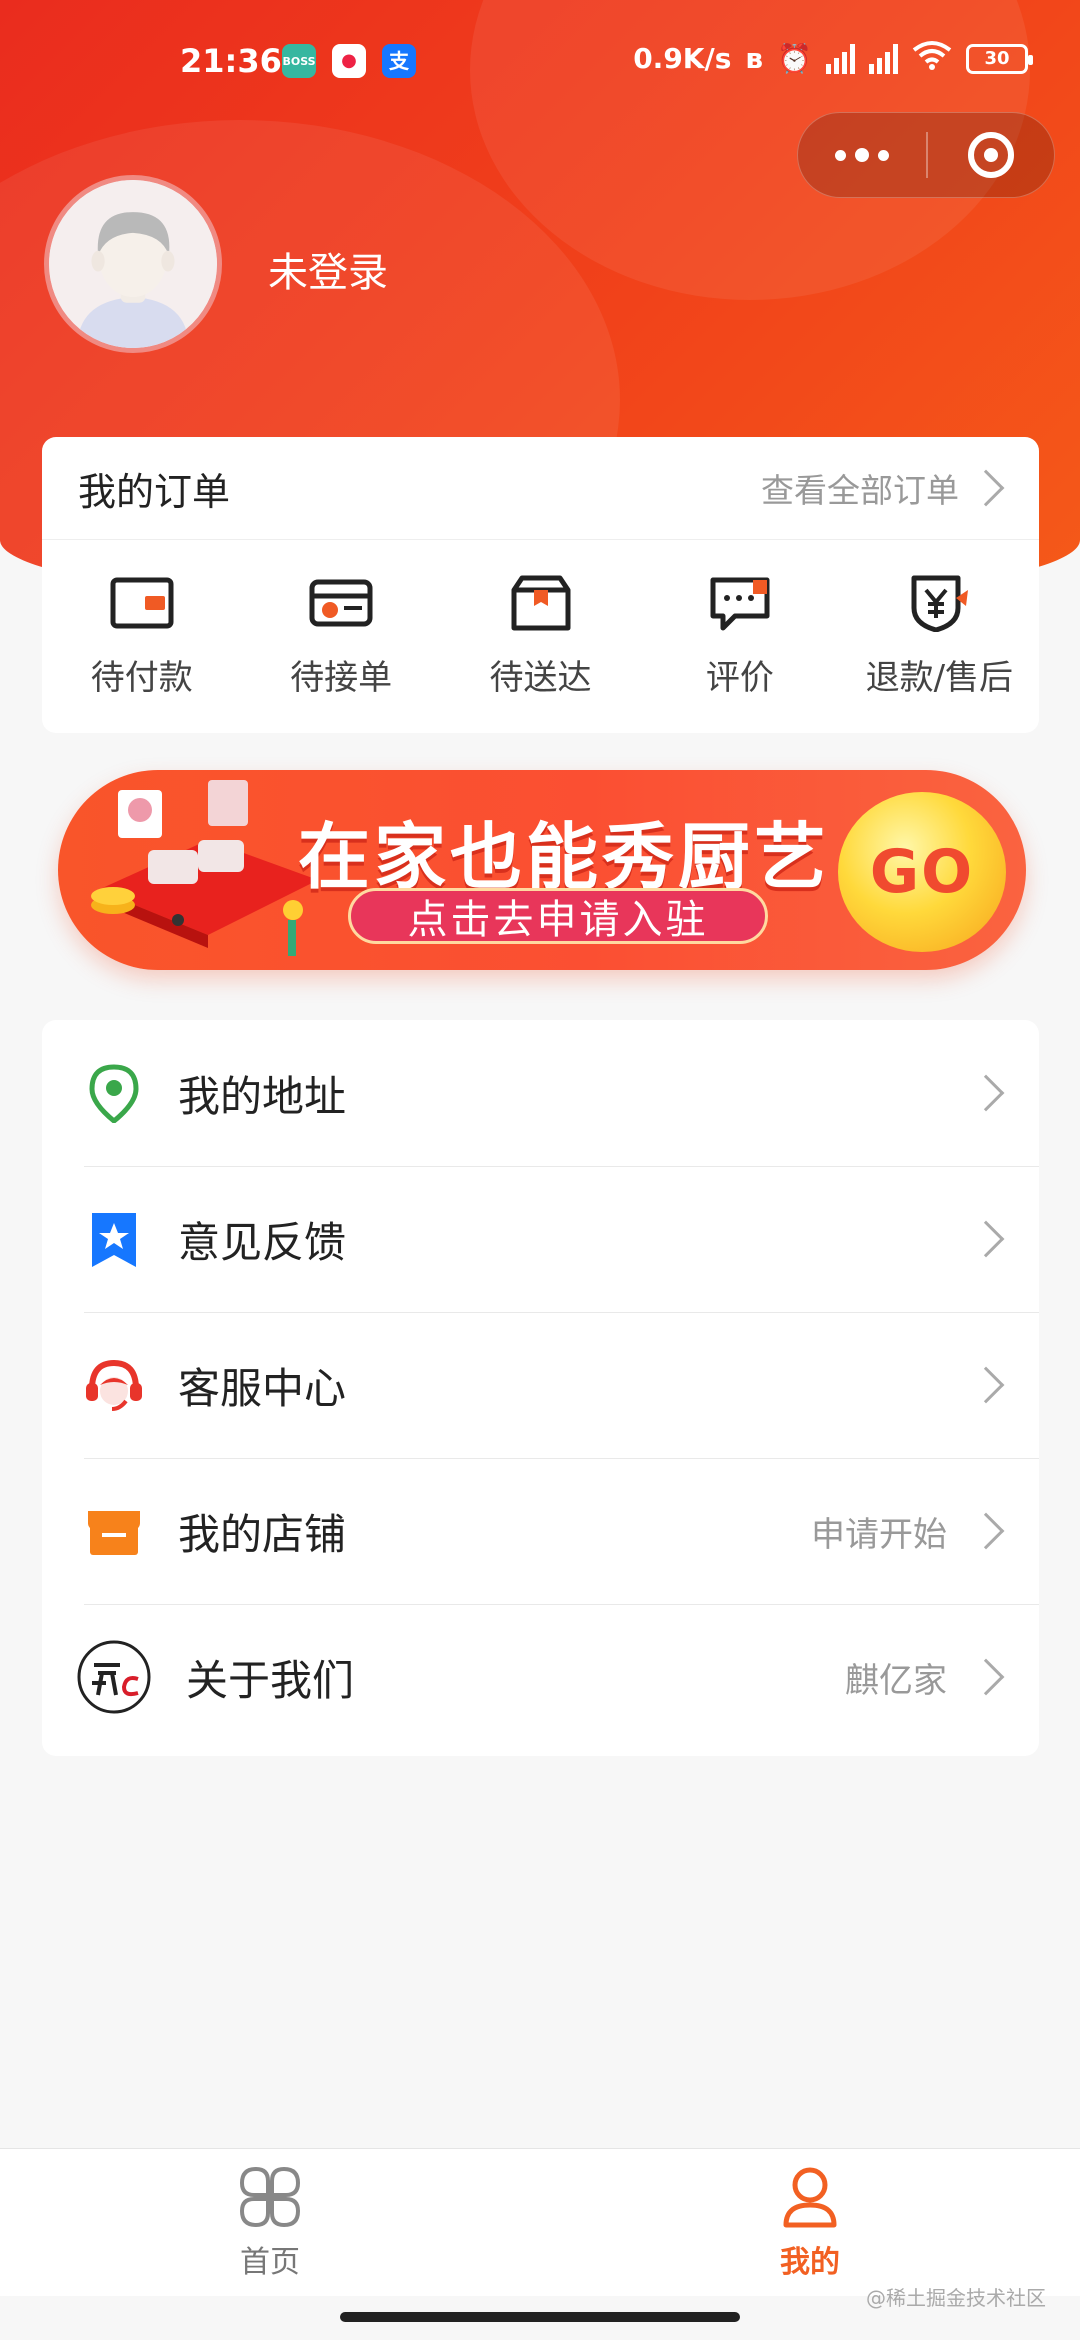  I want to click on network-speed: 0.9K/s, so click(682, 58).